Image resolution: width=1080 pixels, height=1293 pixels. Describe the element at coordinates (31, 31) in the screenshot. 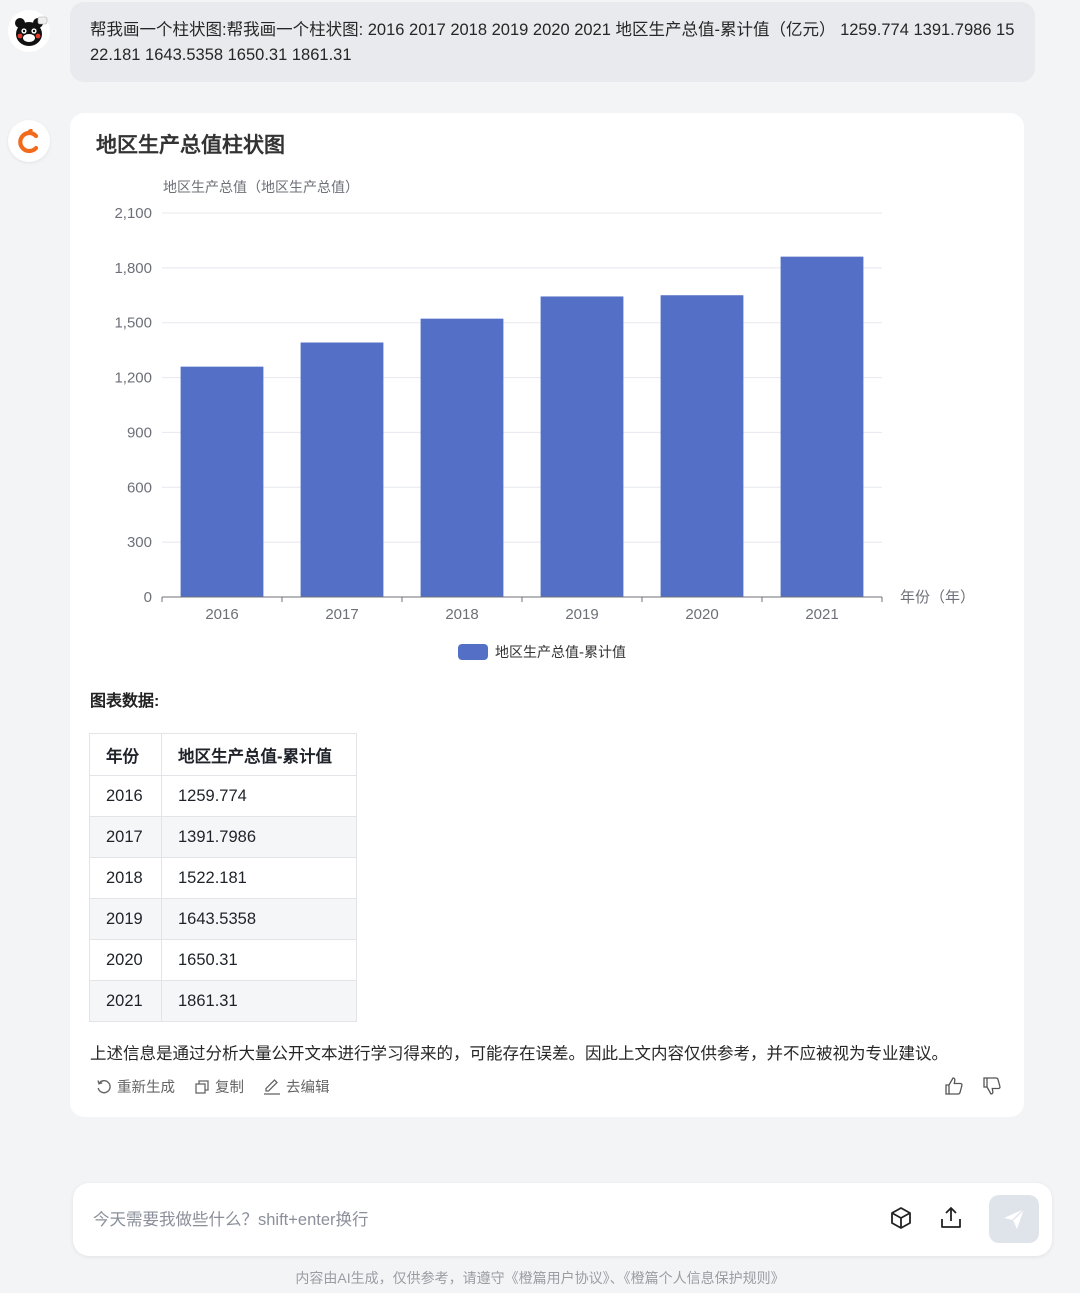

I see `bear-avatar-icon` at that location.